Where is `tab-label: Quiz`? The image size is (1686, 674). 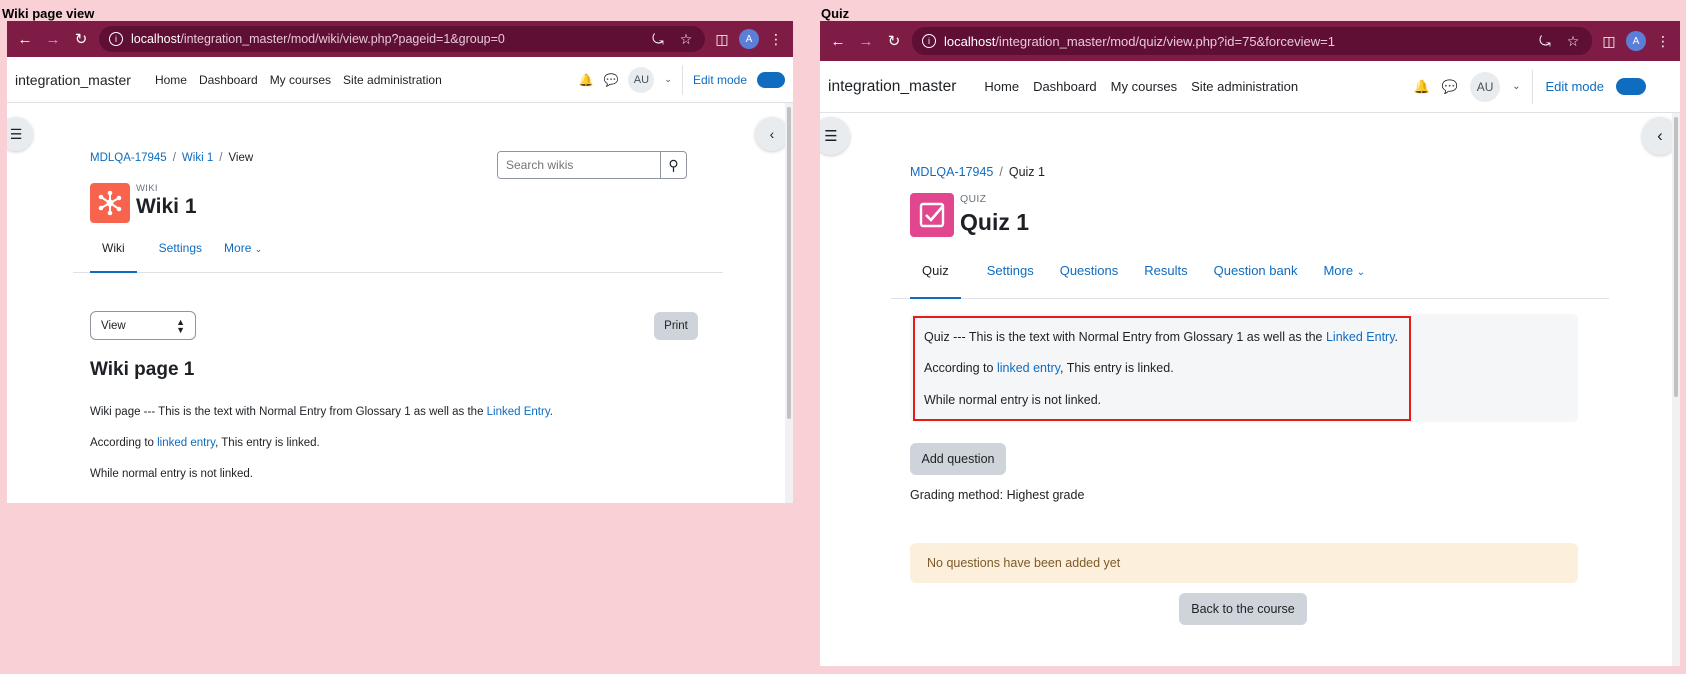
tab-label: Quiz is located at coordinates (935, 270).